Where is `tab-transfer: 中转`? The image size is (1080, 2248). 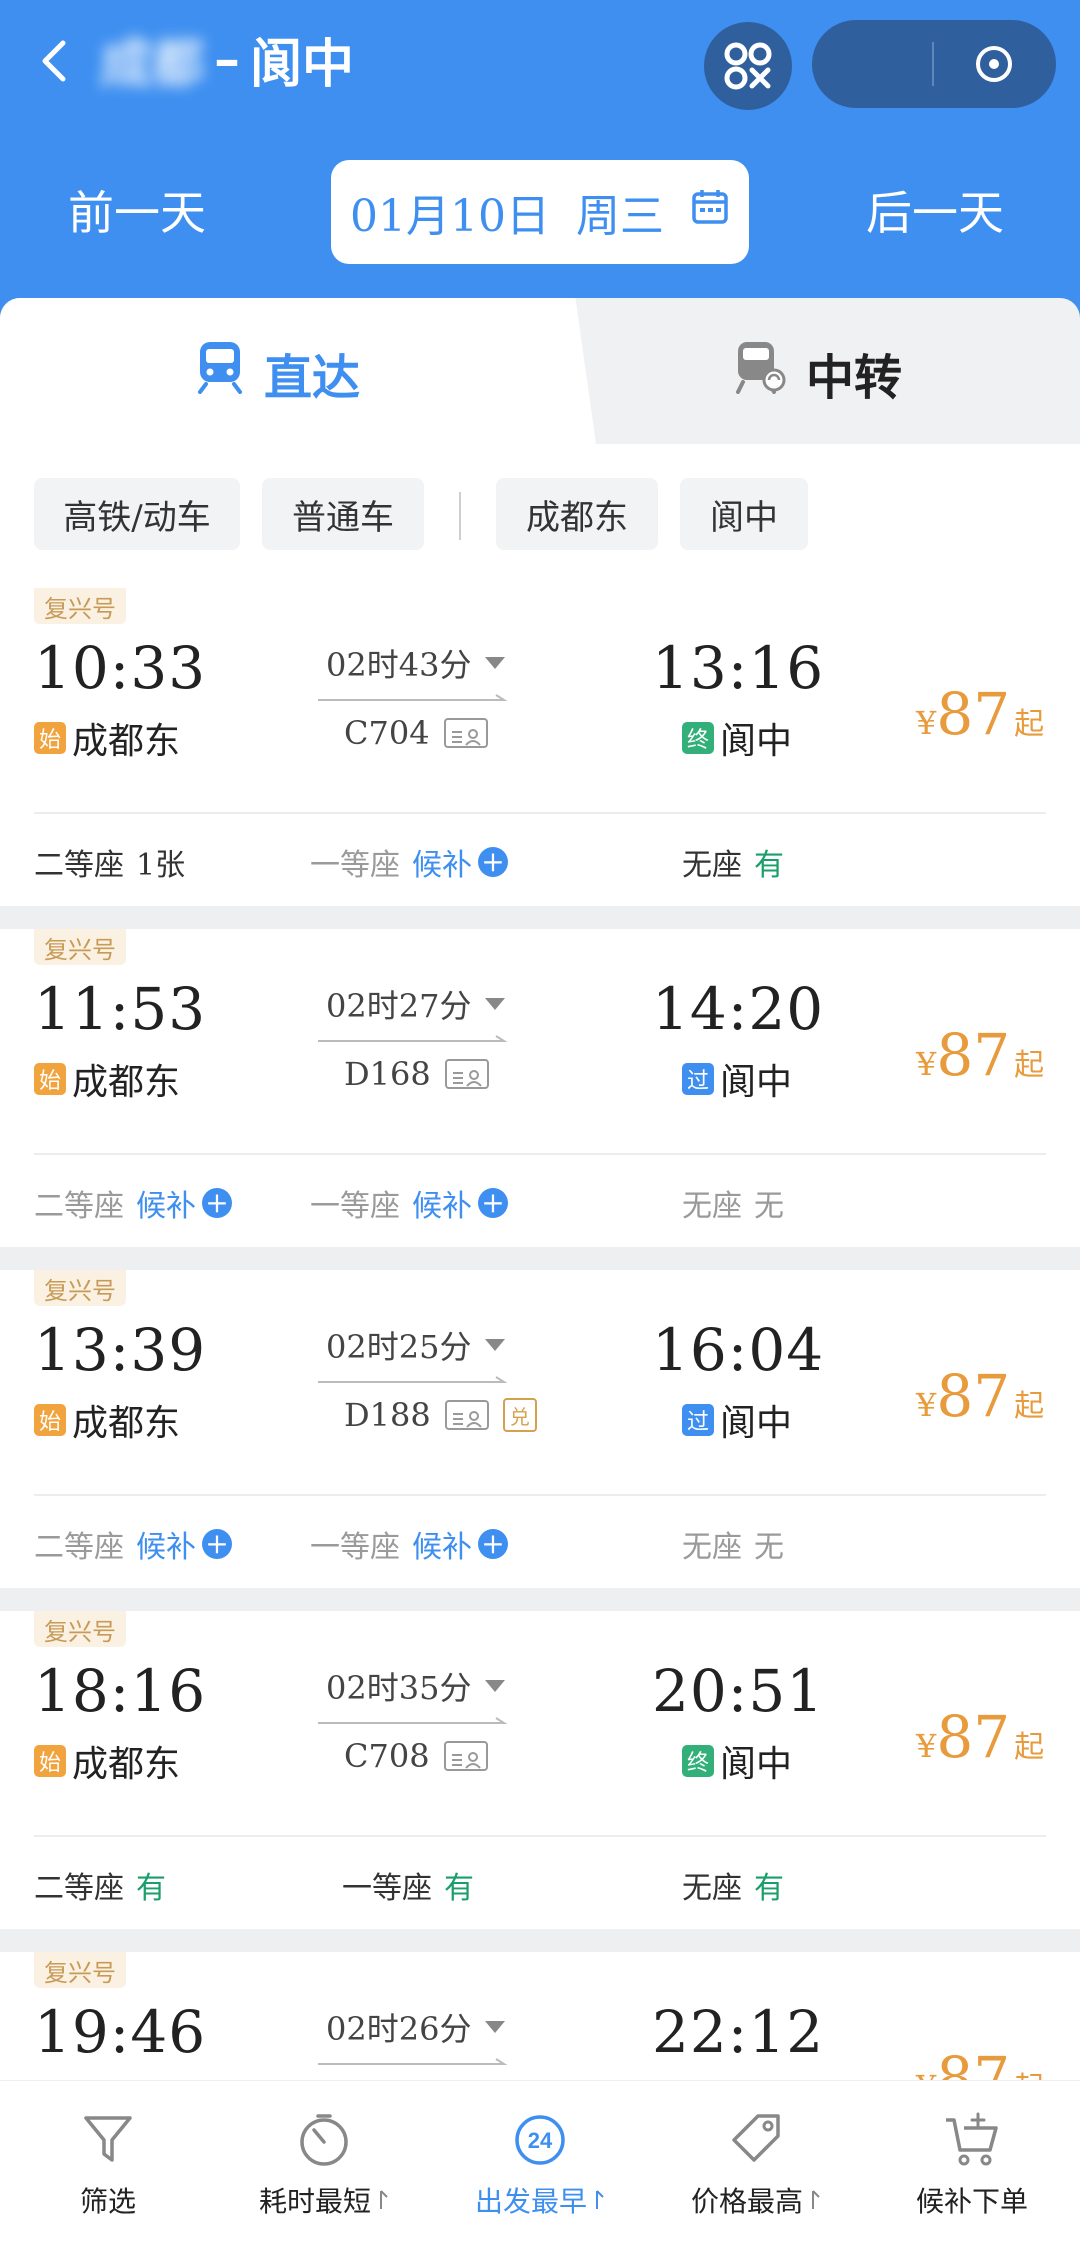
tab-transfer: 中转 is located at coordinates (818, 373).